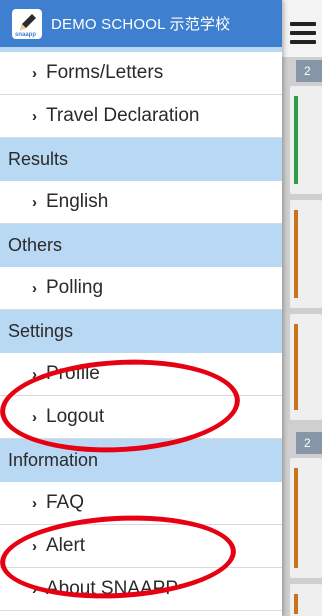 This screenshot has width=322, height=616. I want to click on section-header-information: Information, so click(141, 460).